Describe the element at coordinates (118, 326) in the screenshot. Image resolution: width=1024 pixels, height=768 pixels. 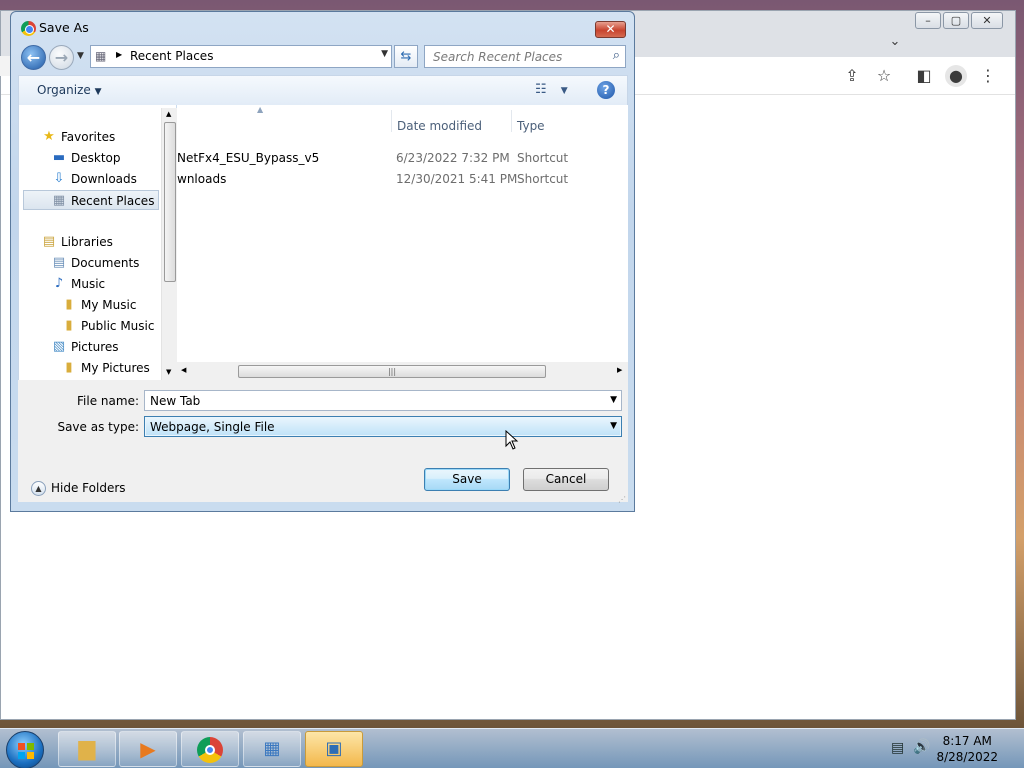
I see `sidebar-item-label: Public Music` at that location.